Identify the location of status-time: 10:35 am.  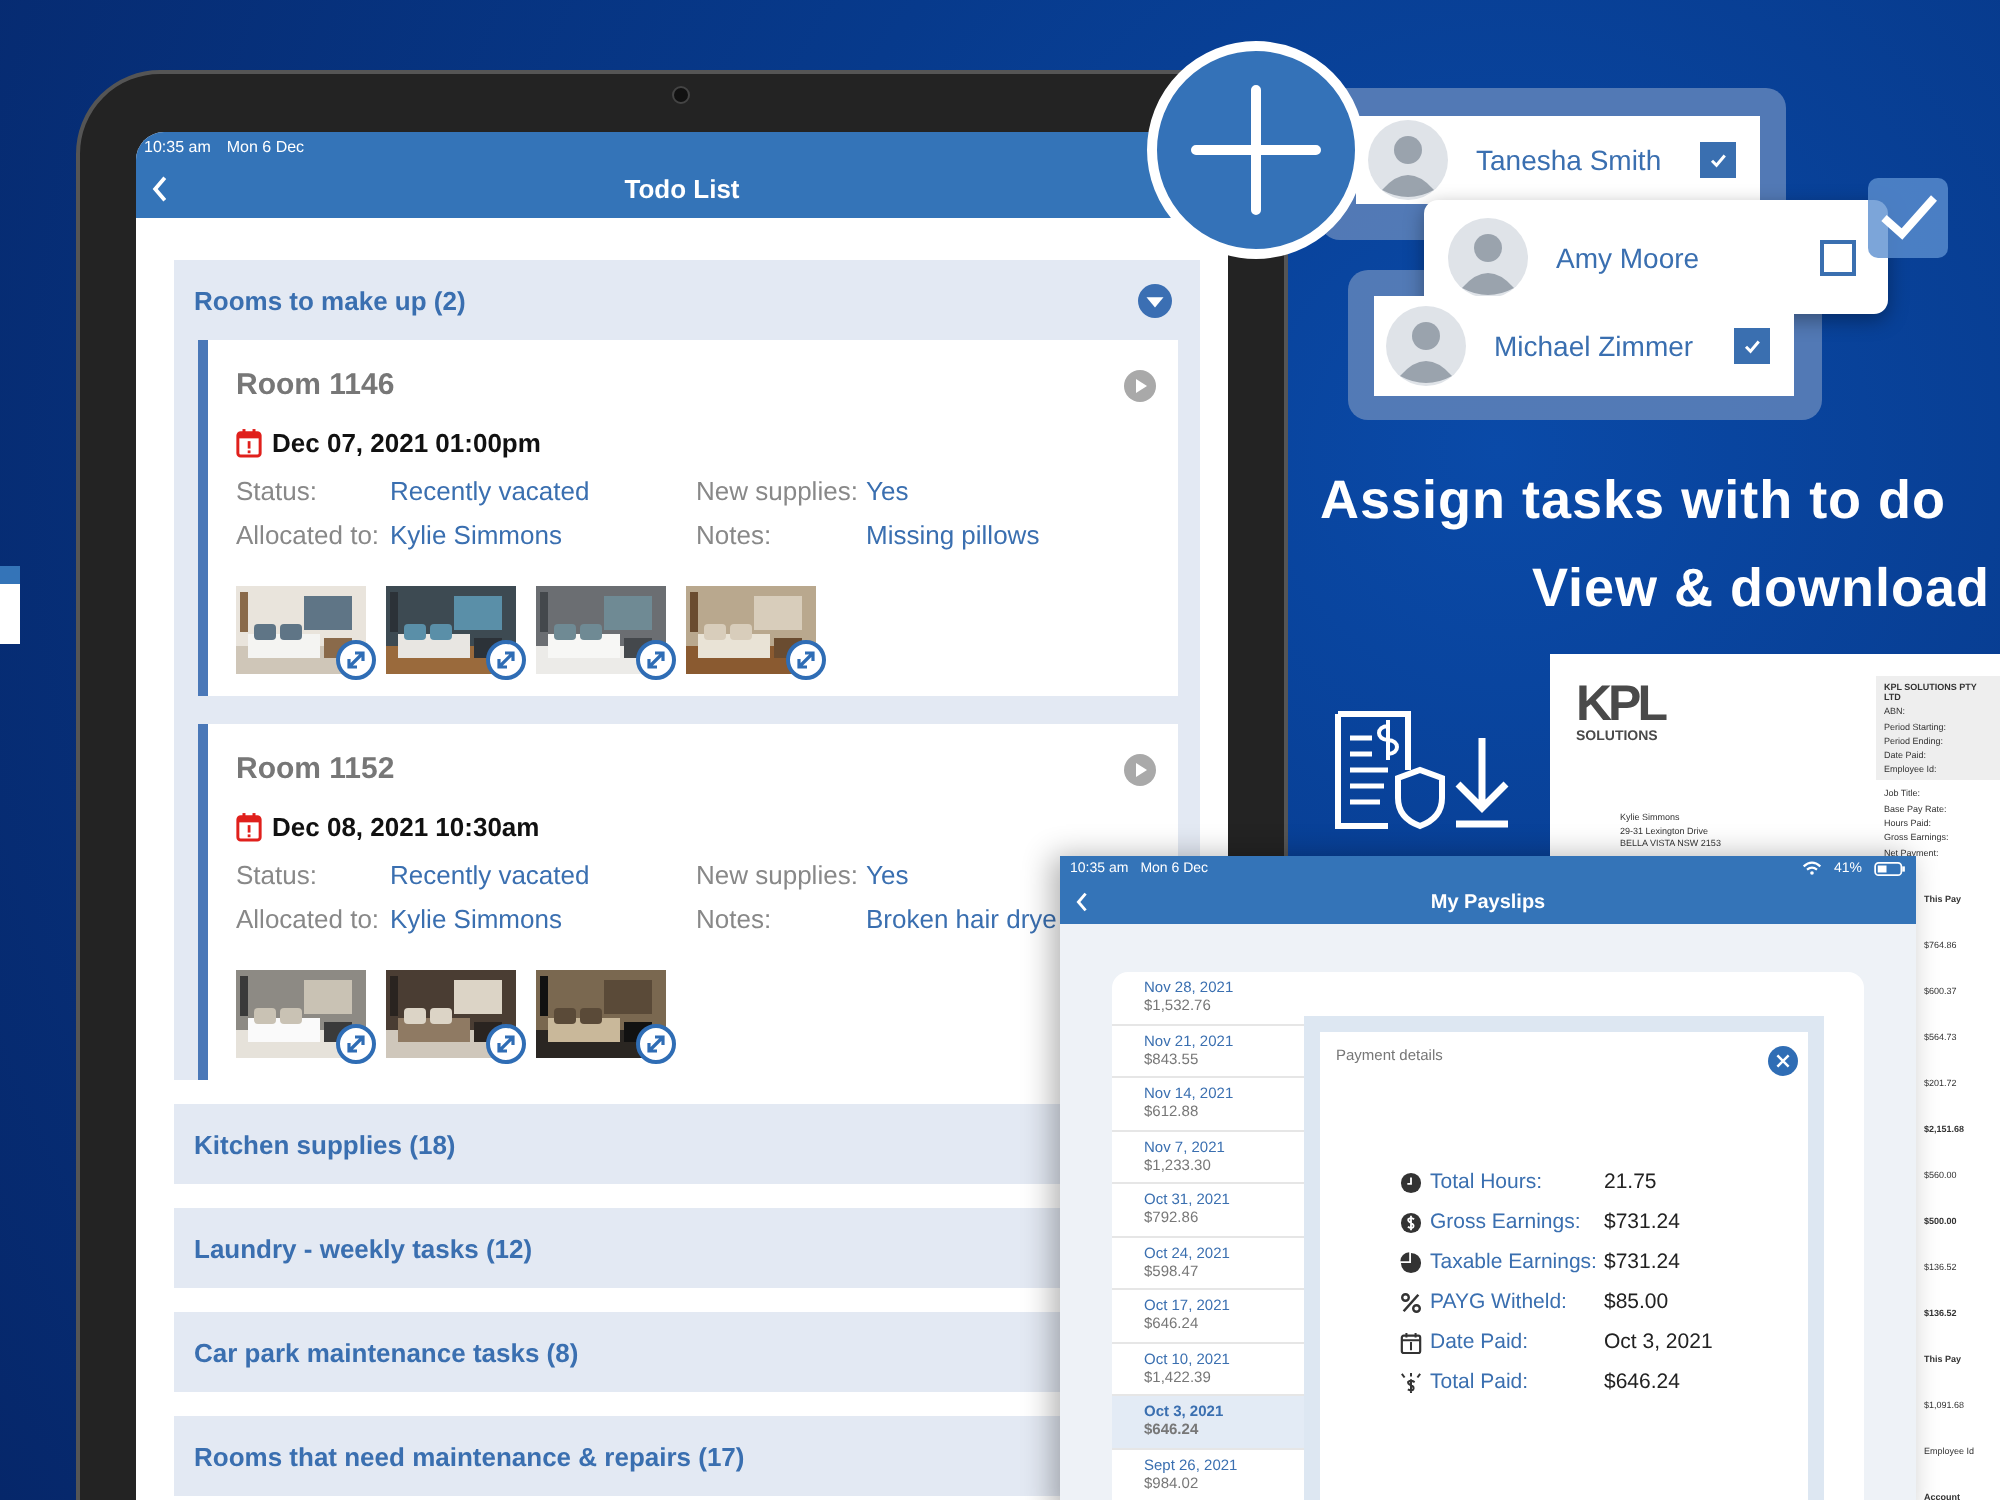
(177, 146).